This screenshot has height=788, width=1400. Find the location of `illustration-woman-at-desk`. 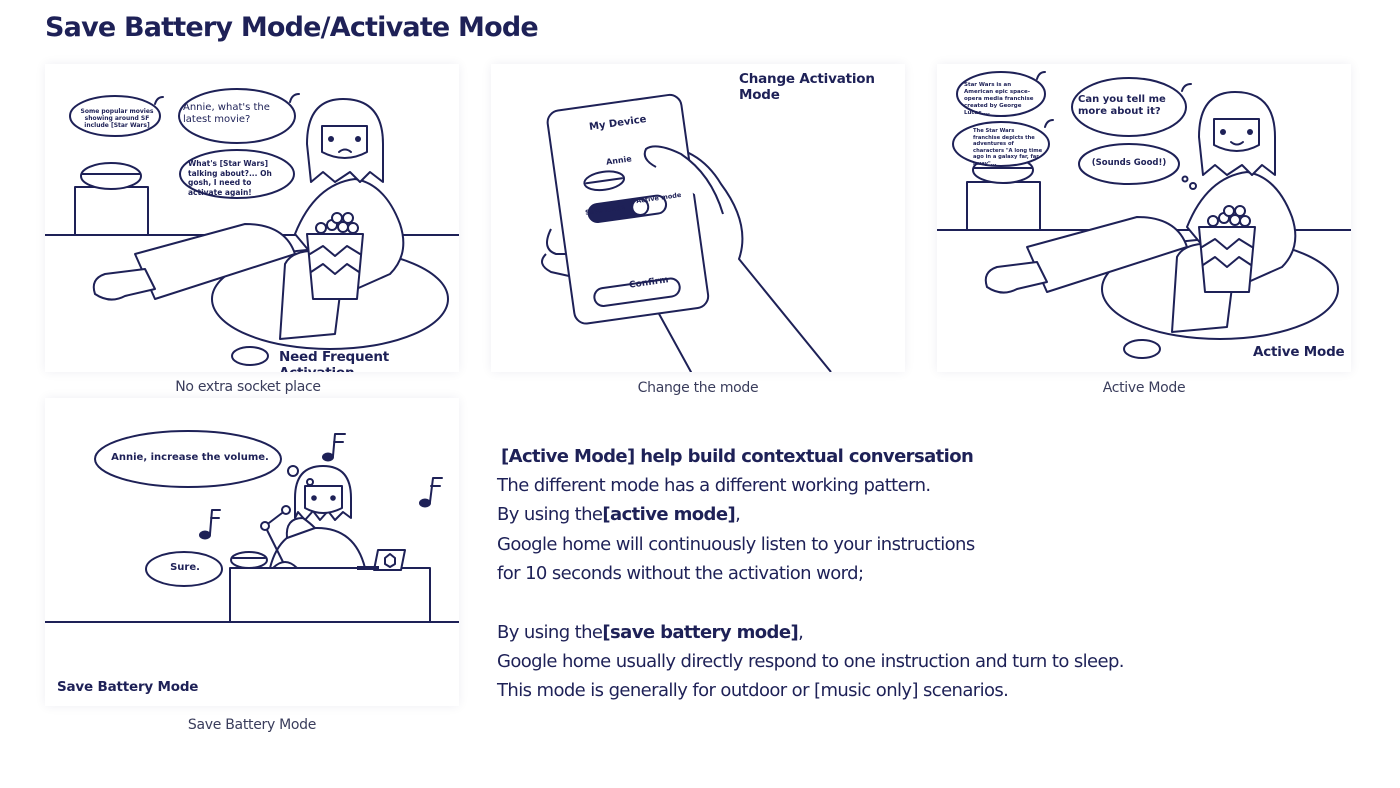

illustration-woman-at-desk is located at coordinates (252, 526).